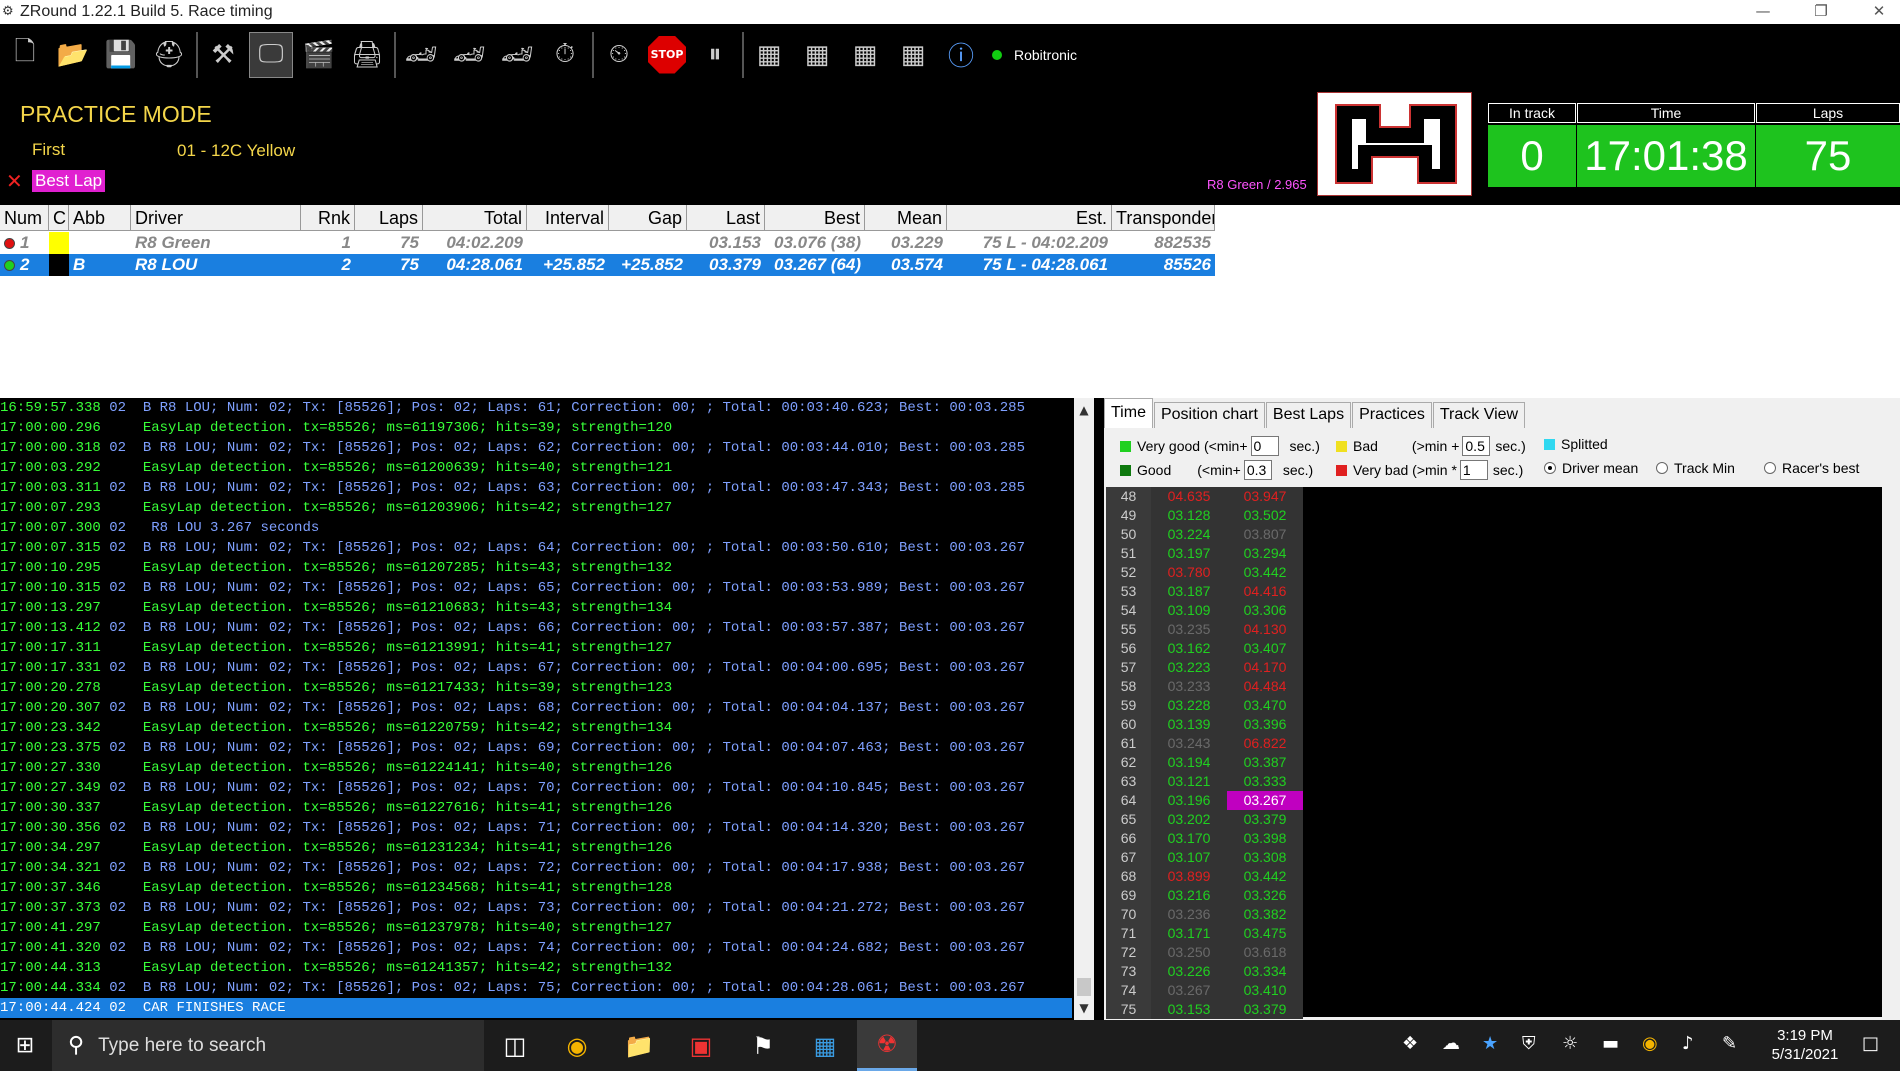 This screenshot has height=1071, width=1900. Describe the element at coordinates (73, 55) in the screenshot. I see `open-folder-button: 📂` at that location.